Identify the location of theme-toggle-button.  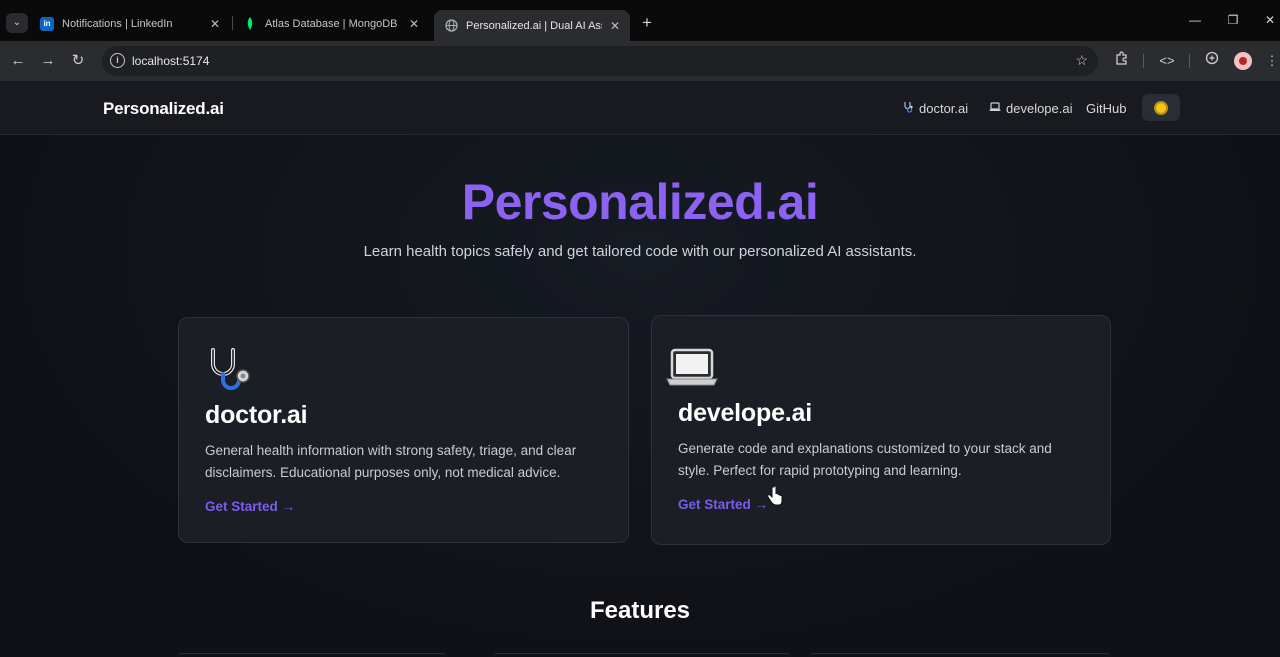
(1161, 107).